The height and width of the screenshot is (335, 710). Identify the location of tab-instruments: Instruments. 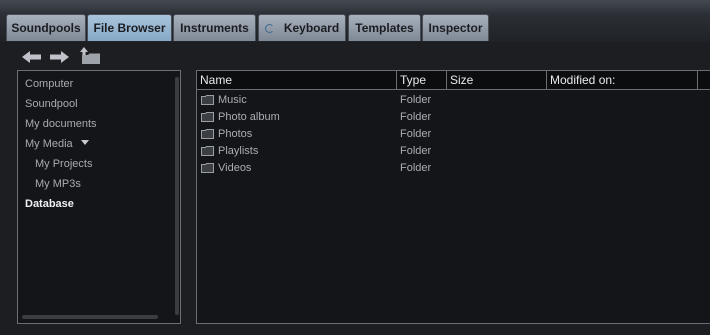
(214, 27).